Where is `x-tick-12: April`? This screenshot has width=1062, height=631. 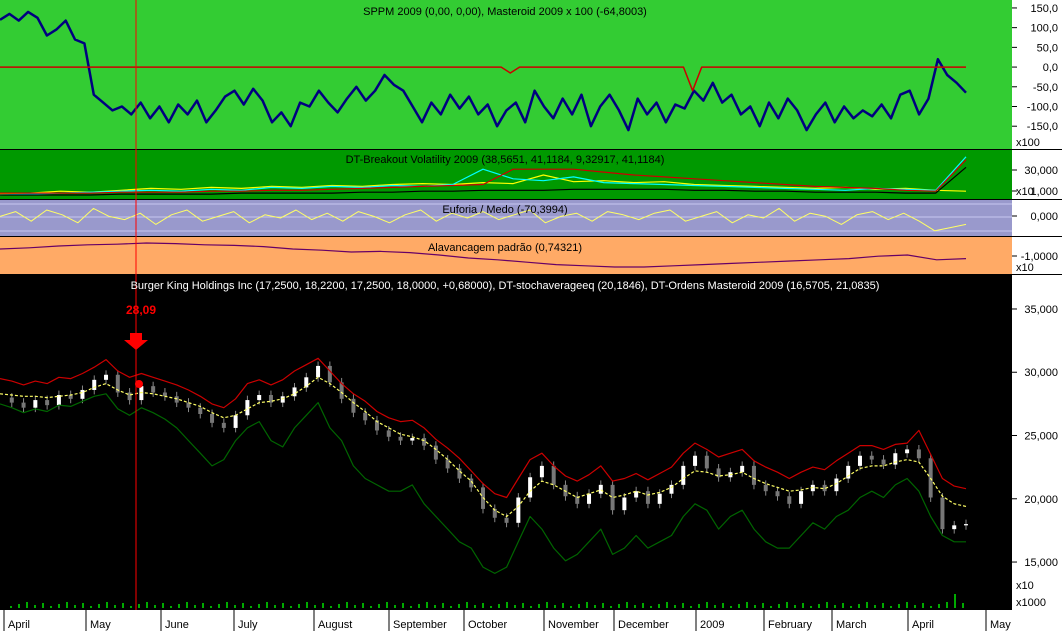
x-tick-12: April is located at coordinates (923, 625).